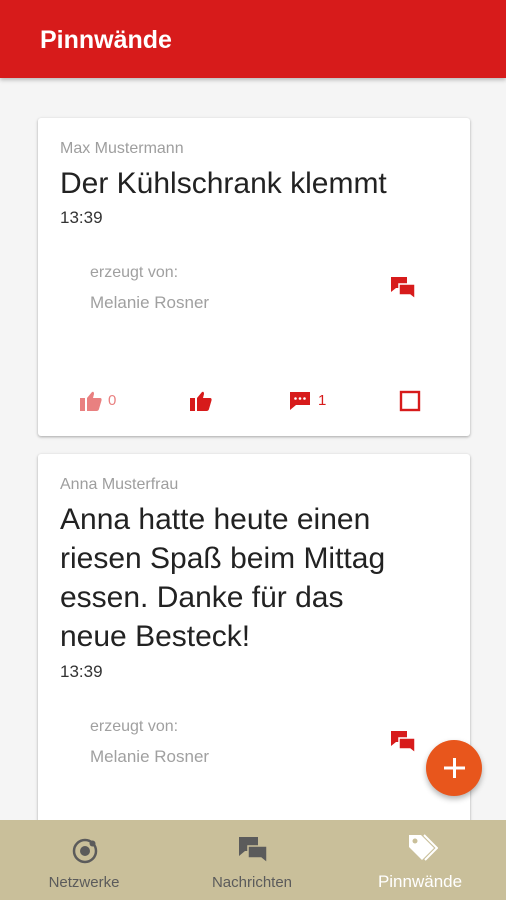  What do you see at coordinates (91, 401) in the screenshot?
I see `like-icon` at bounding box center [91, 401].